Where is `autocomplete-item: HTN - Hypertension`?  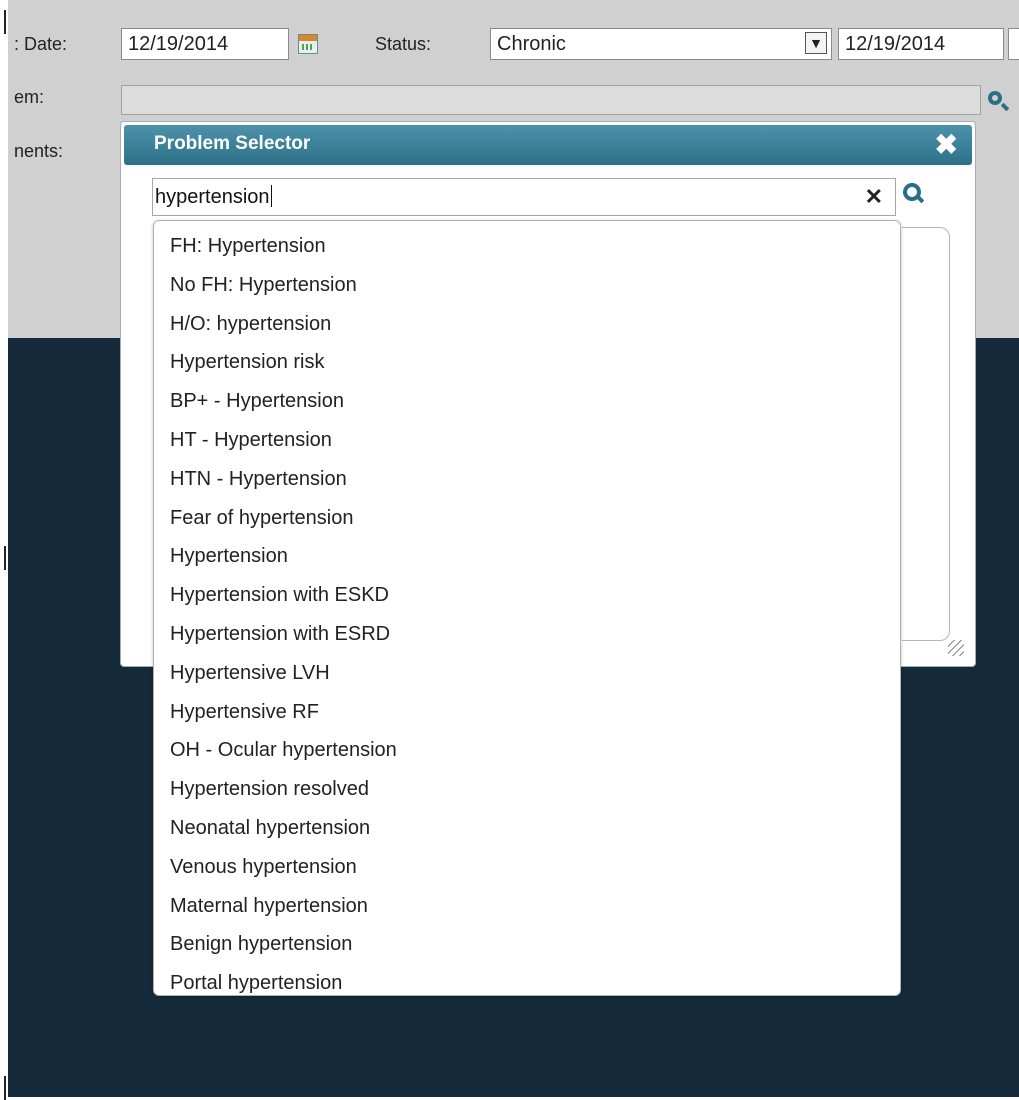 autocomplete-item: HTN - Hypertension is located at coordinates (527, 479).